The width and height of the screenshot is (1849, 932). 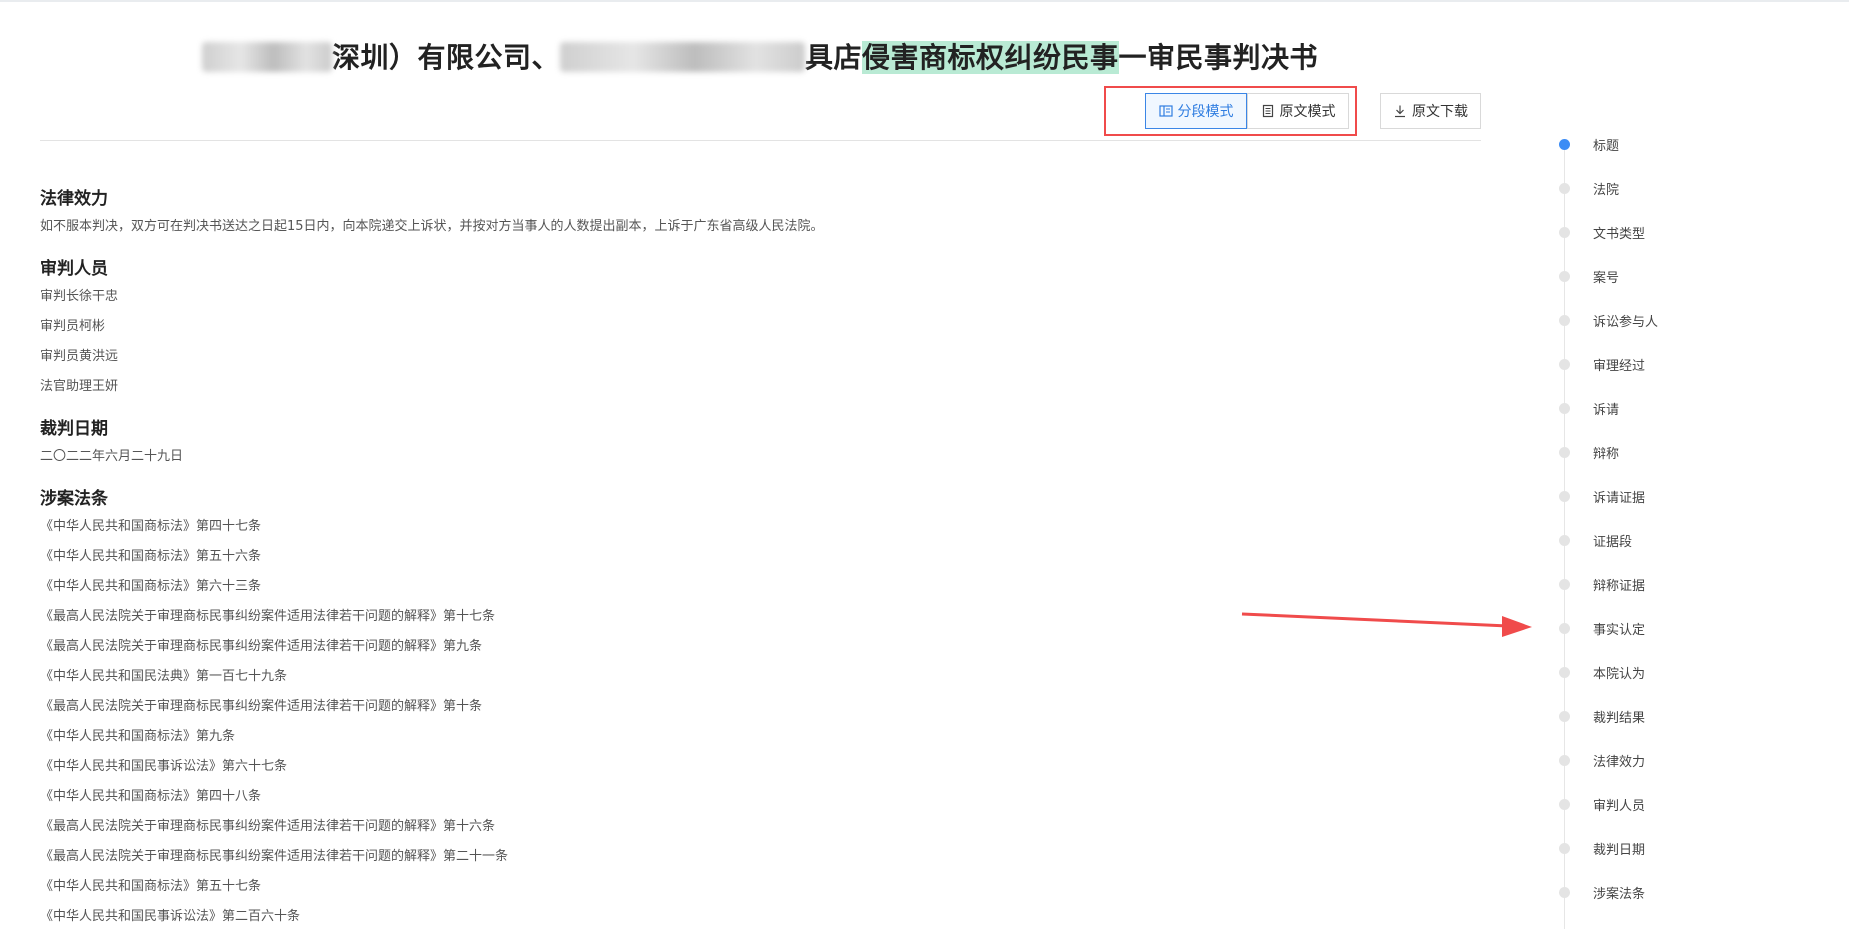 I want to click on law-line: 《最高人民法院关于审理商标民事纠纷案件适用法律若干问题的解释》第十条, so click(x=261, y=706).